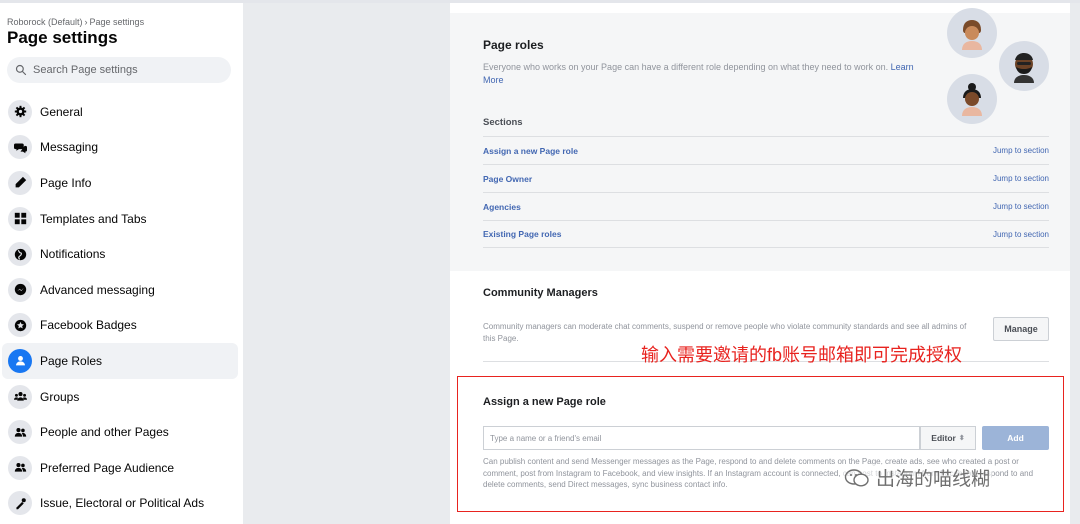 This screenshot has height=524, width=1080. What do you see at coordinates (120, 112) in the screenshot?
I see `sidebar-item-general: General` at bounding box center [120, 112].